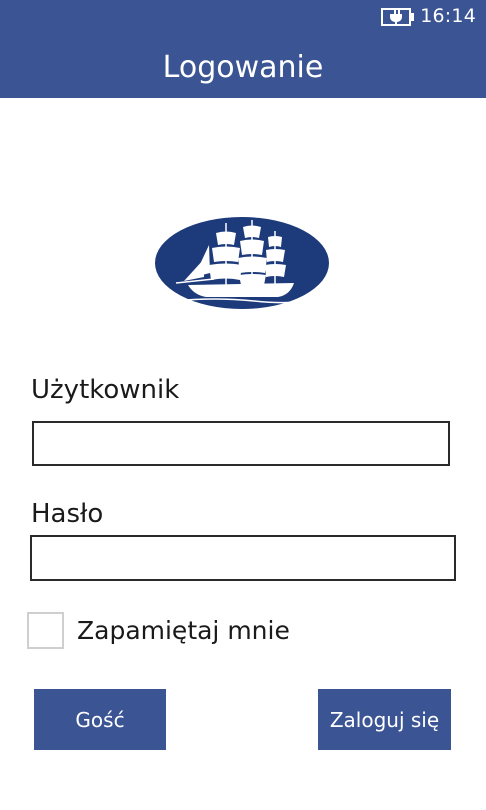 This screenshot has height=810, width=486. I want to click on remember-me-toggle: Zapamiętaj mnie, so click(158, 630).